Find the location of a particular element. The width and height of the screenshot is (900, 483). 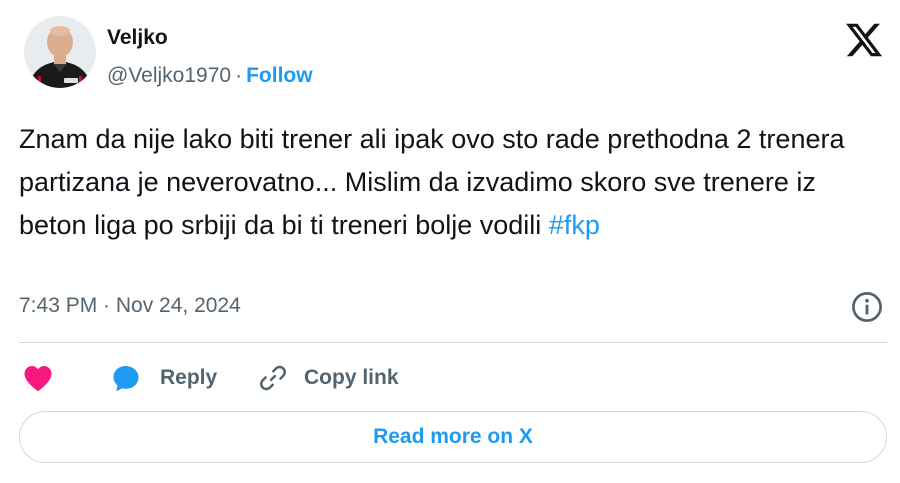

x-logo-icon is located at coordinates (864, 40).